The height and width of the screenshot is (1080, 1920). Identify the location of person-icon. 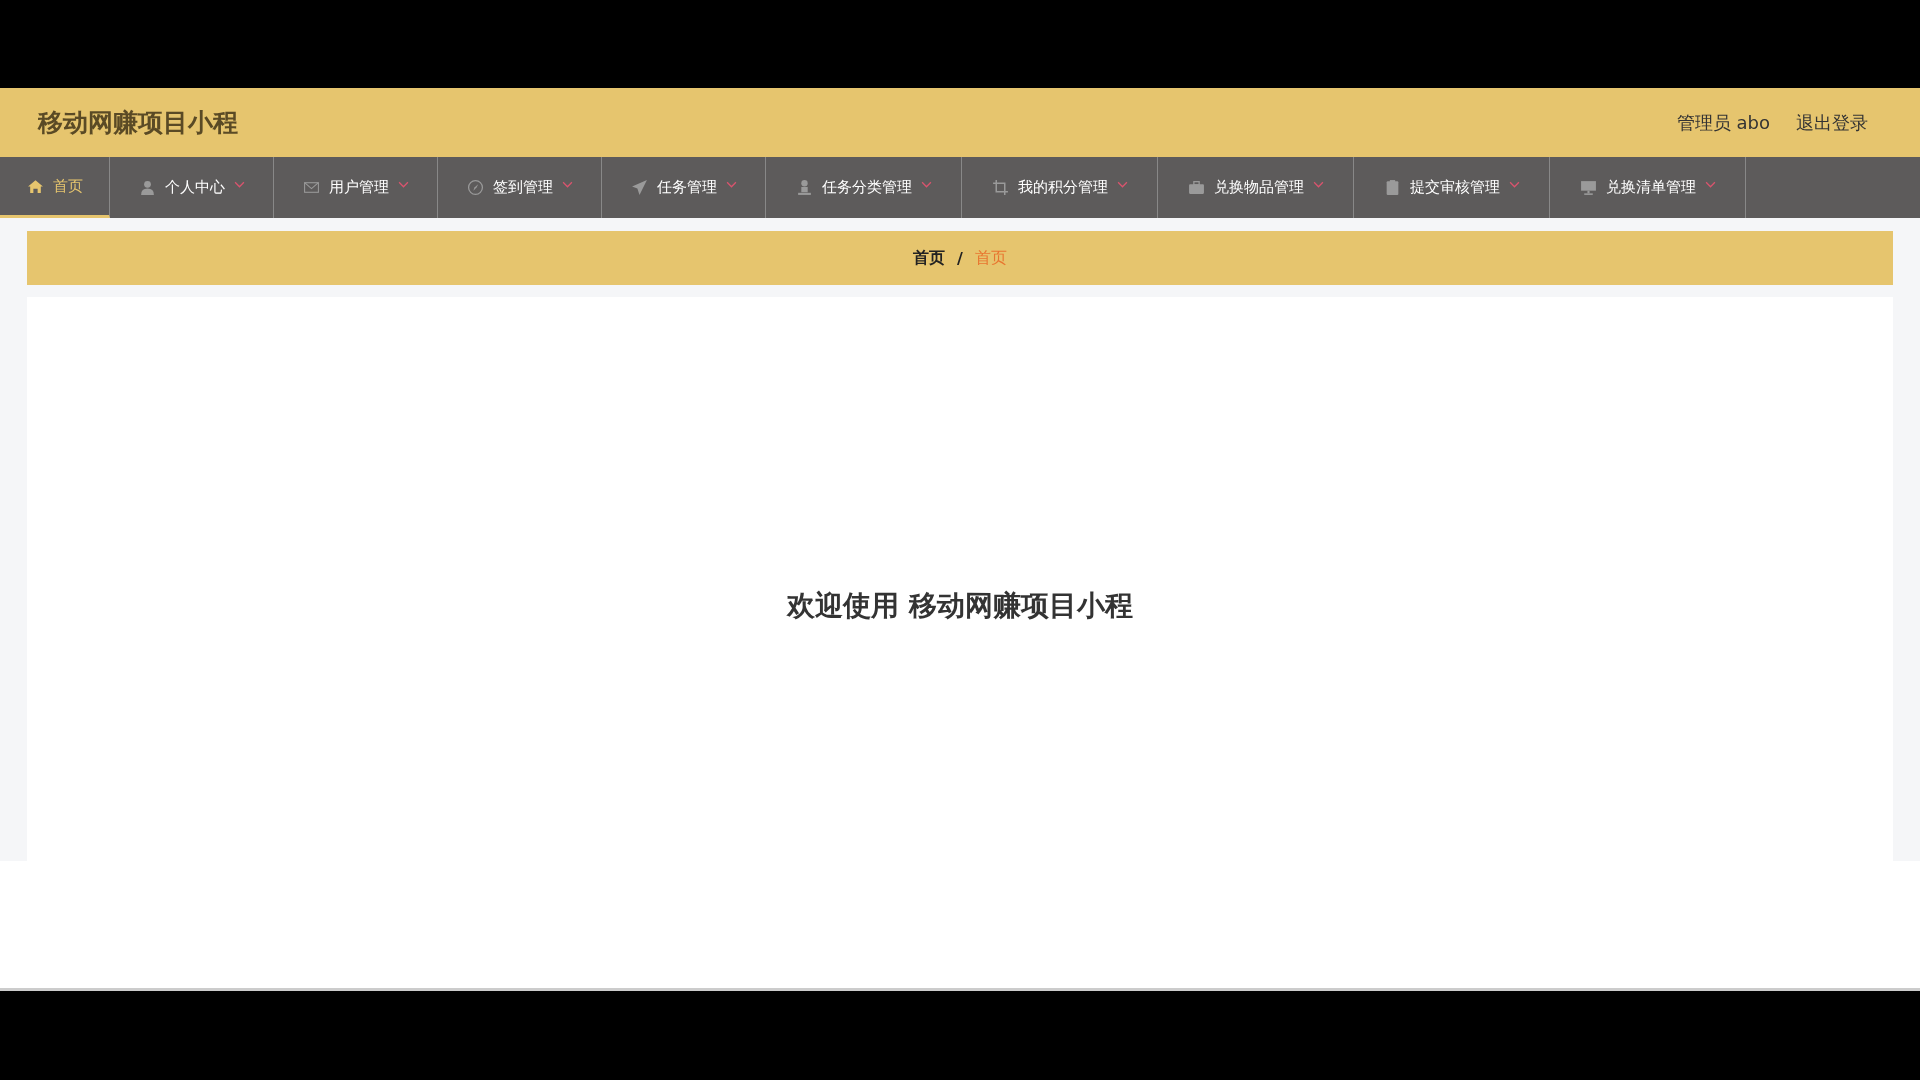
(804, 187).